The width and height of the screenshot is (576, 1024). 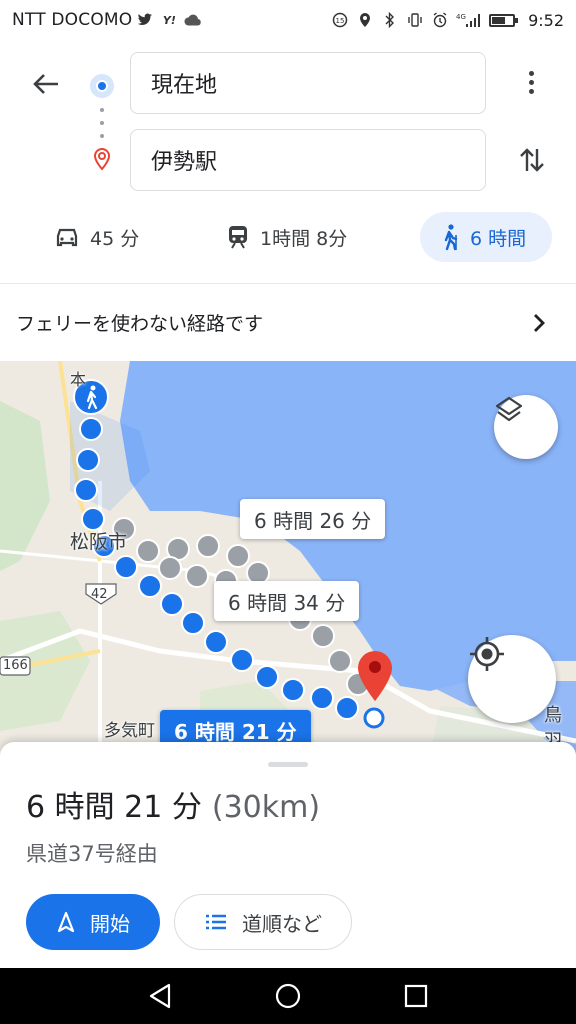 What do you see at coordinates (539, 323) in the screenshot?
I see `chevron-right-icon` at bounding box center [539, 323].